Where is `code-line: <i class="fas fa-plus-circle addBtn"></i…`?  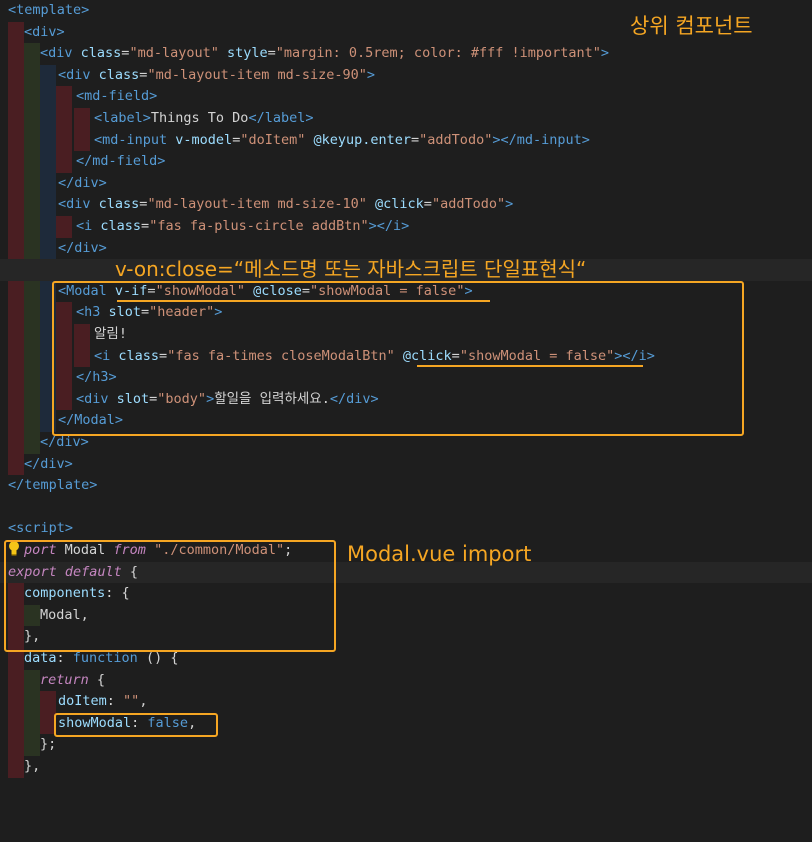 code-line: <i class="fas fa-plus-circle addBtn"></i… is located at coordinates (406, 227).